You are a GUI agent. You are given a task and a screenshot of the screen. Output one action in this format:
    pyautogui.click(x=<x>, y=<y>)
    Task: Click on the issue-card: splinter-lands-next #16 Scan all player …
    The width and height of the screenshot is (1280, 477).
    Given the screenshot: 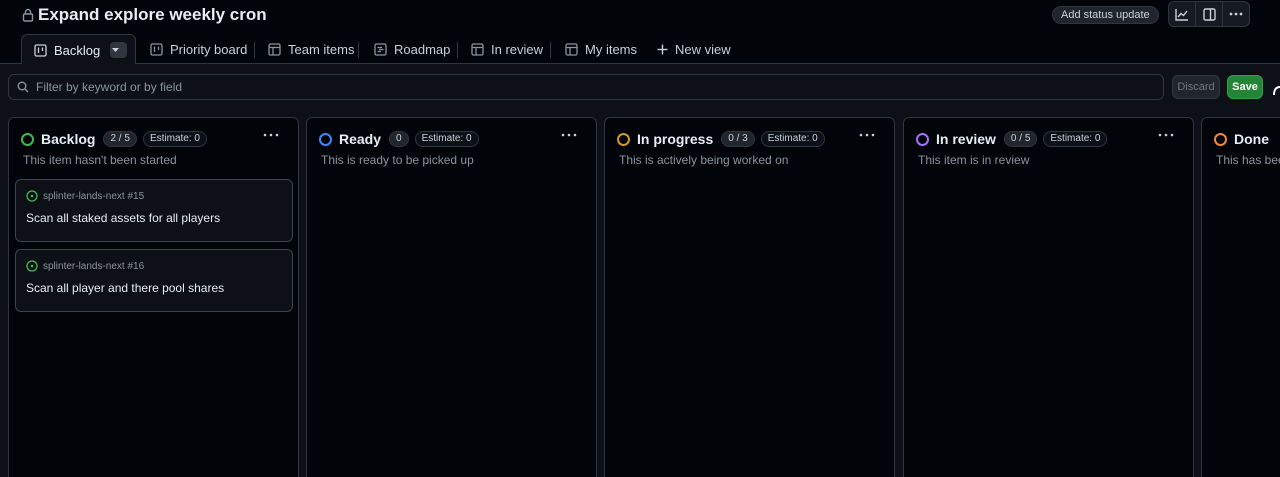 What is the action you would take?
    pyautogui.click(x=154, y=280)
    